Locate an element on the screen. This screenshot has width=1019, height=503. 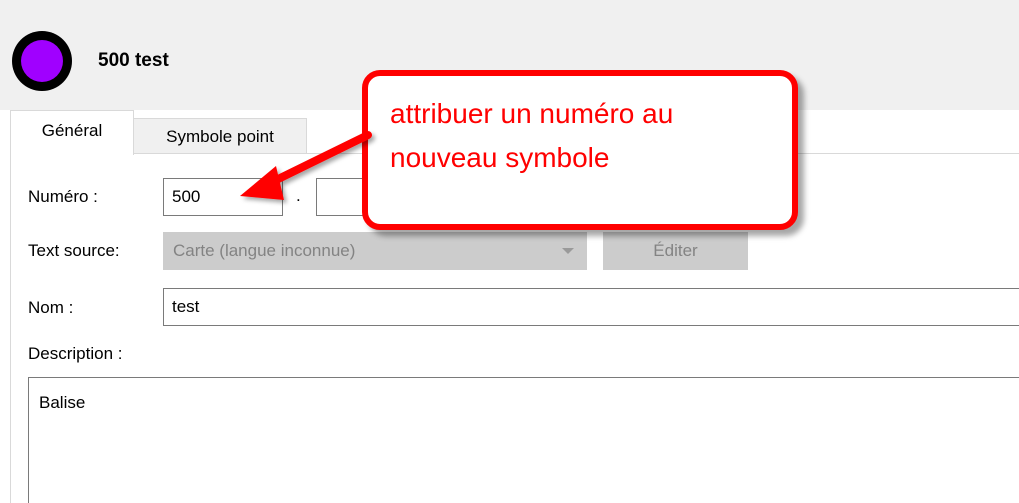
text-source-label: Text source: is located at coordinates (74, 250).